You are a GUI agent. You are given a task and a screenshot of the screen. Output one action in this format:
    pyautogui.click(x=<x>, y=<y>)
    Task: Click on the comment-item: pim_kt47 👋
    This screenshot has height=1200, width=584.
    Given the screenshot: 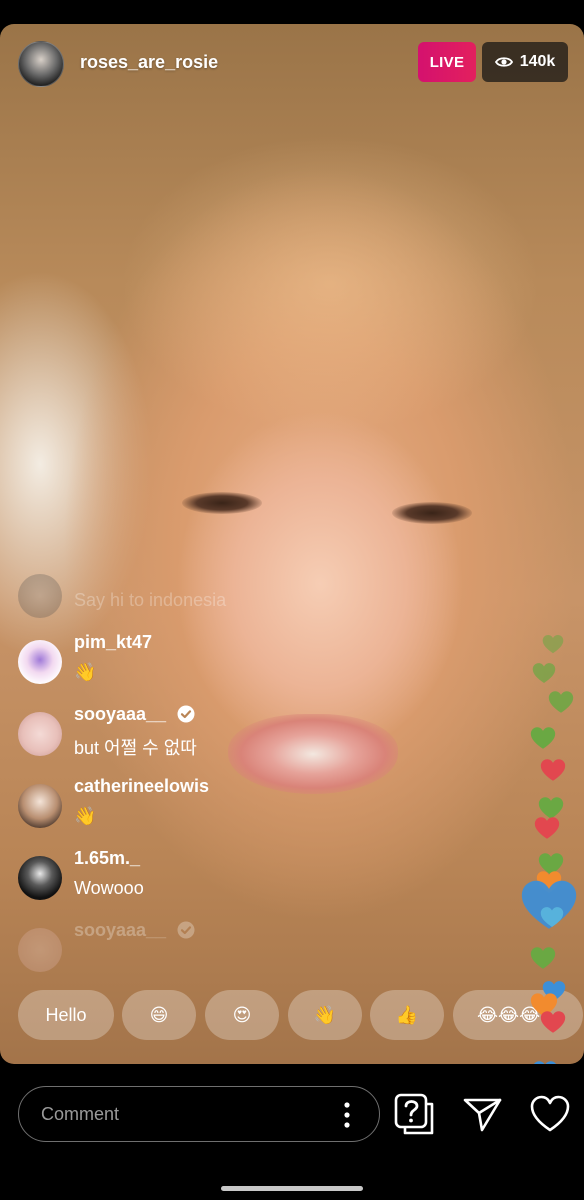 What is the action you would take?
    pyautogui.click(x=208, y=662)
    